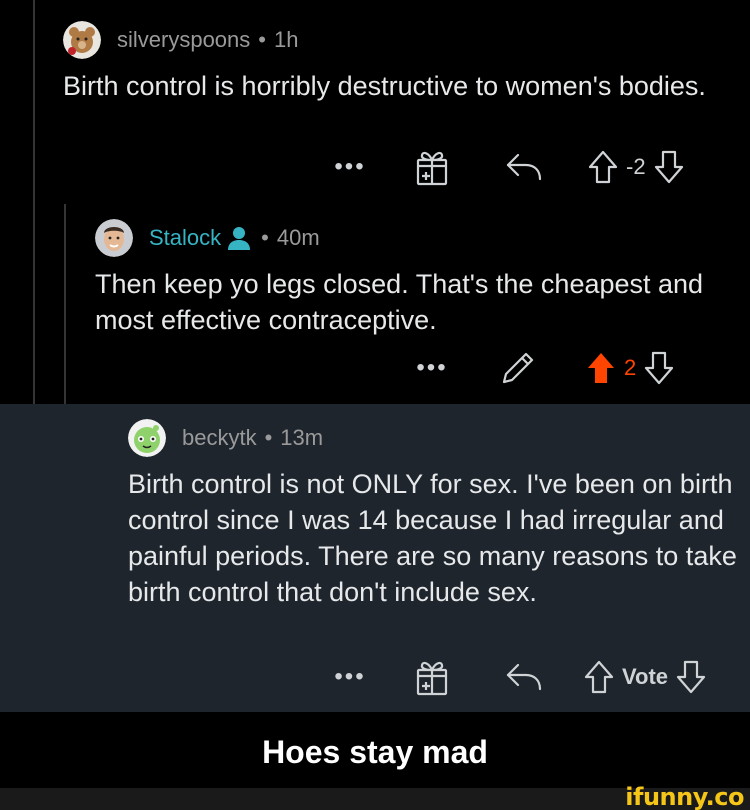 The height and width of the screenshot is (810, 750). I want to click on vote-label: Vote, so click(645, 676).